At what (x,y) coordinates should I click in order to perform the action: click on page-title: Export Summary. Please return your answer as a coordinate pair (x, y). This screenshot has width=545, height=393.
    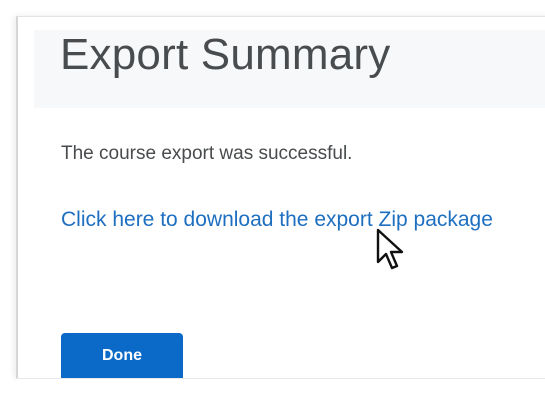
    Looking at the image, I should click on (225, 54).